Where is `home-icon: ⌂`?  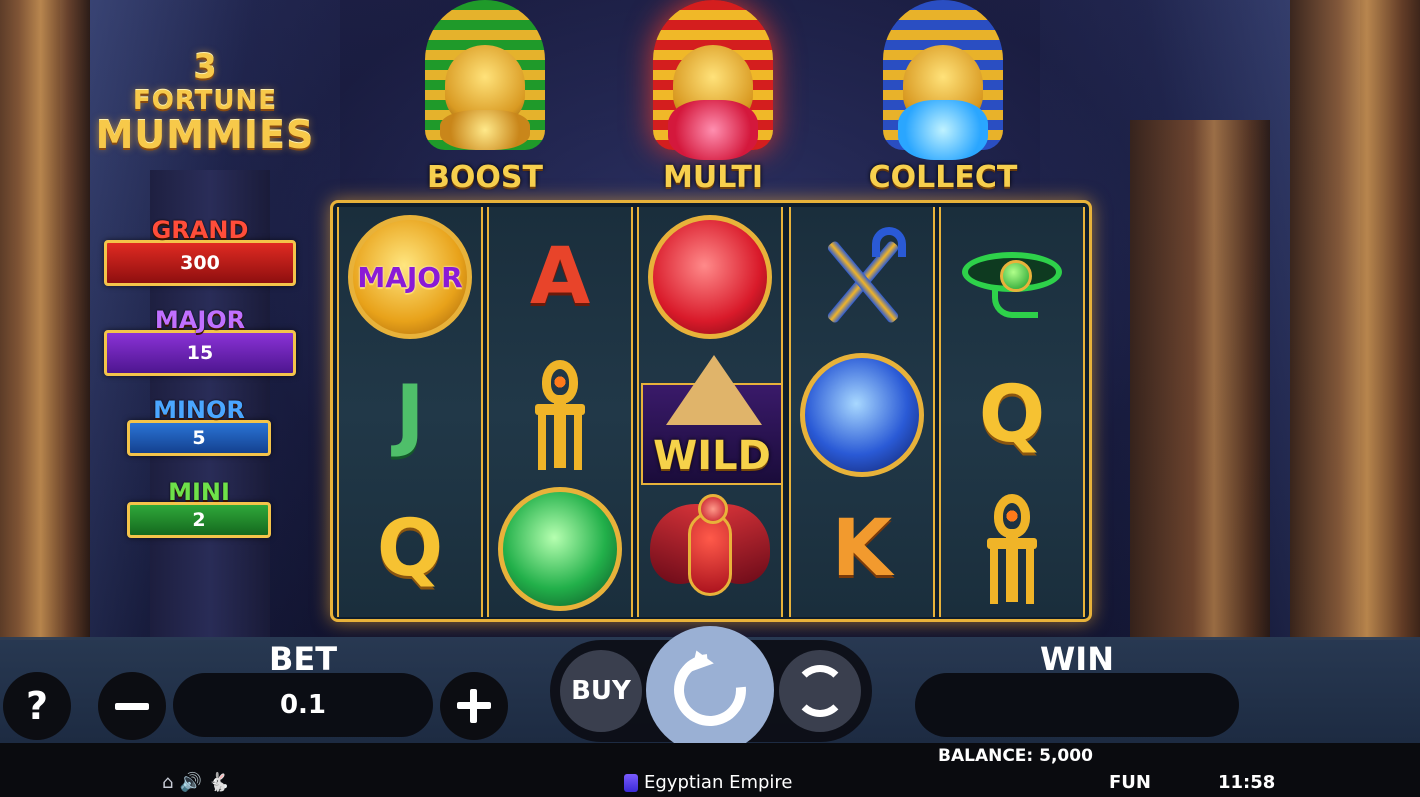
home-icon: ⌂ is located at coordinates (167, 782).